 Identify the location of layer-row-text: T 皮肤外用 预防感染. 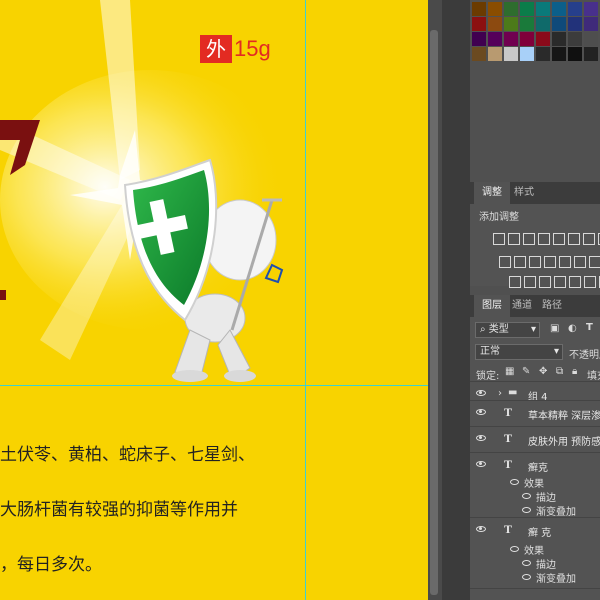
(535, 439).